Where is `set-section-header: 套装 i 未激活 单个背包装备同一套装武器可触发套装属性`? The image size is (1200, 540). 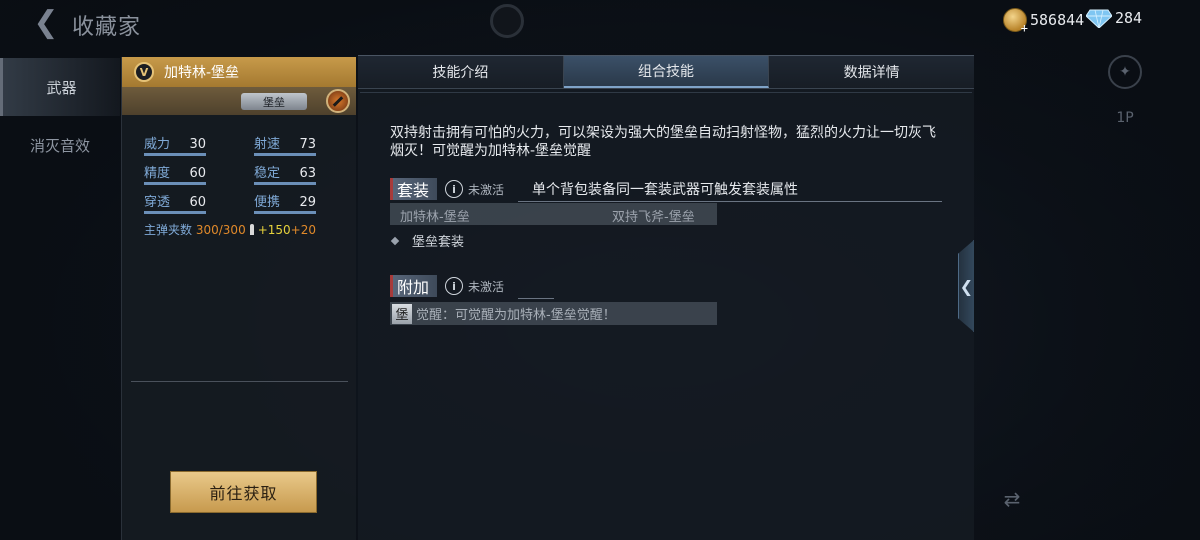
set-section-header: 套装 i 未激活 单个背包装备同一套装武器可触发套装属性 is located at coordinates (594, 189).